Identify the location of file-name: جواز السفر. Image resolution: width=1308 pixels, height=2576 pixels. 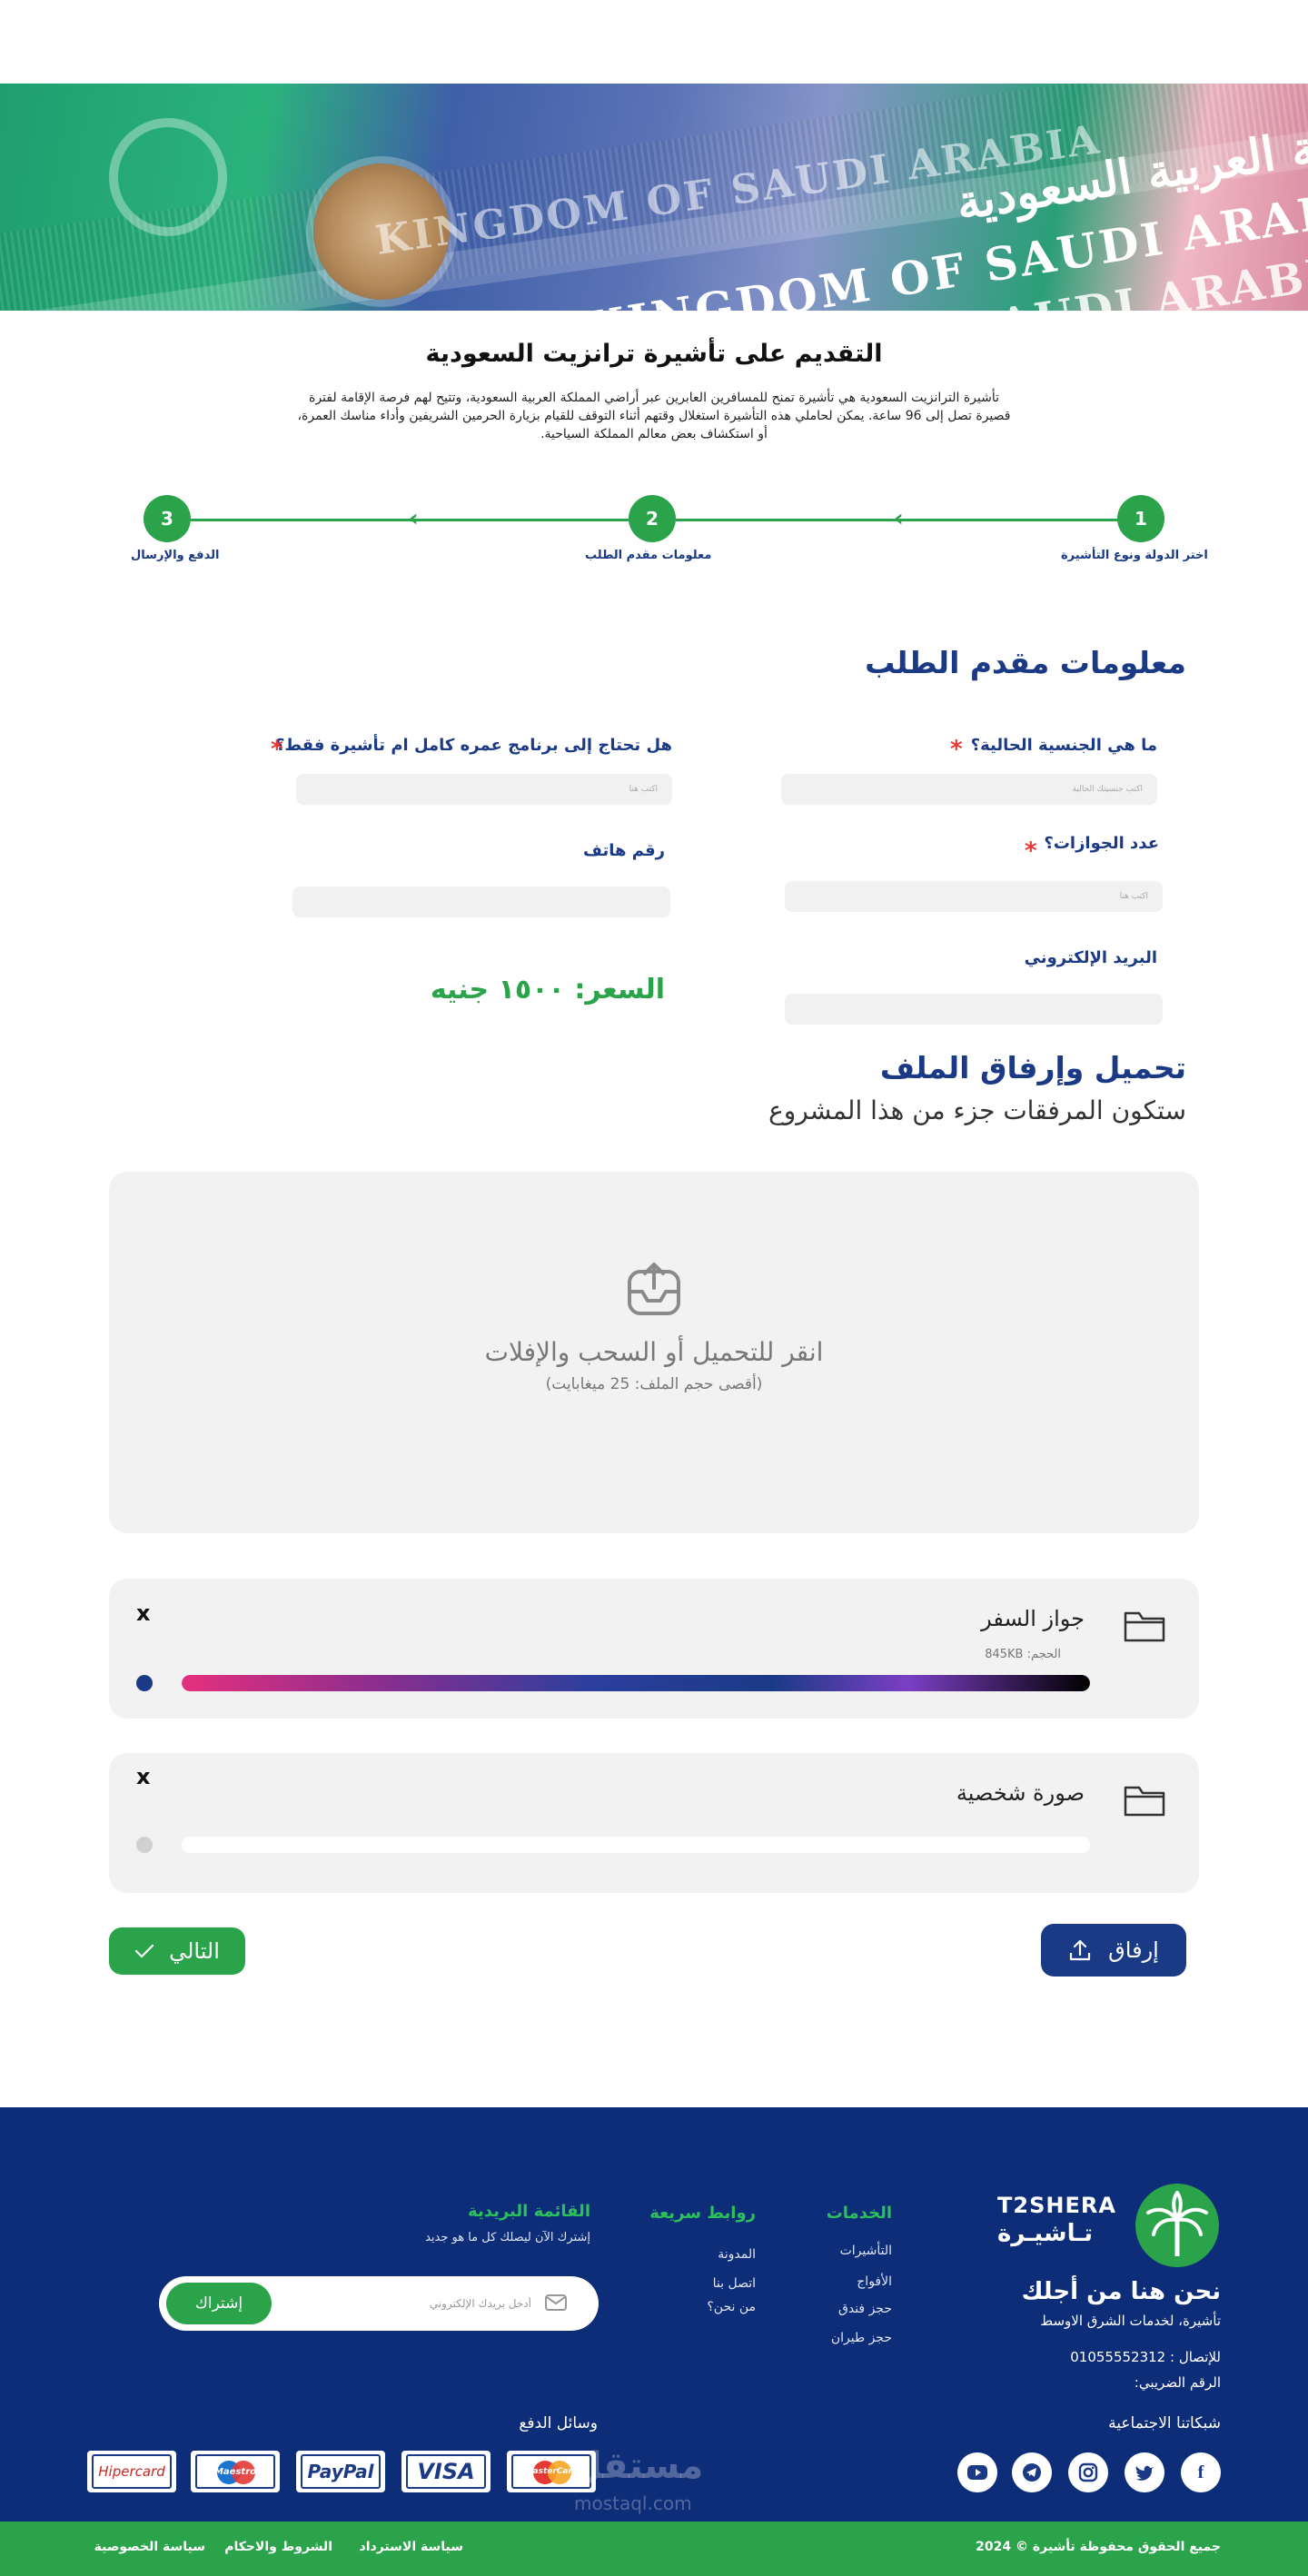
(1033, 1618).